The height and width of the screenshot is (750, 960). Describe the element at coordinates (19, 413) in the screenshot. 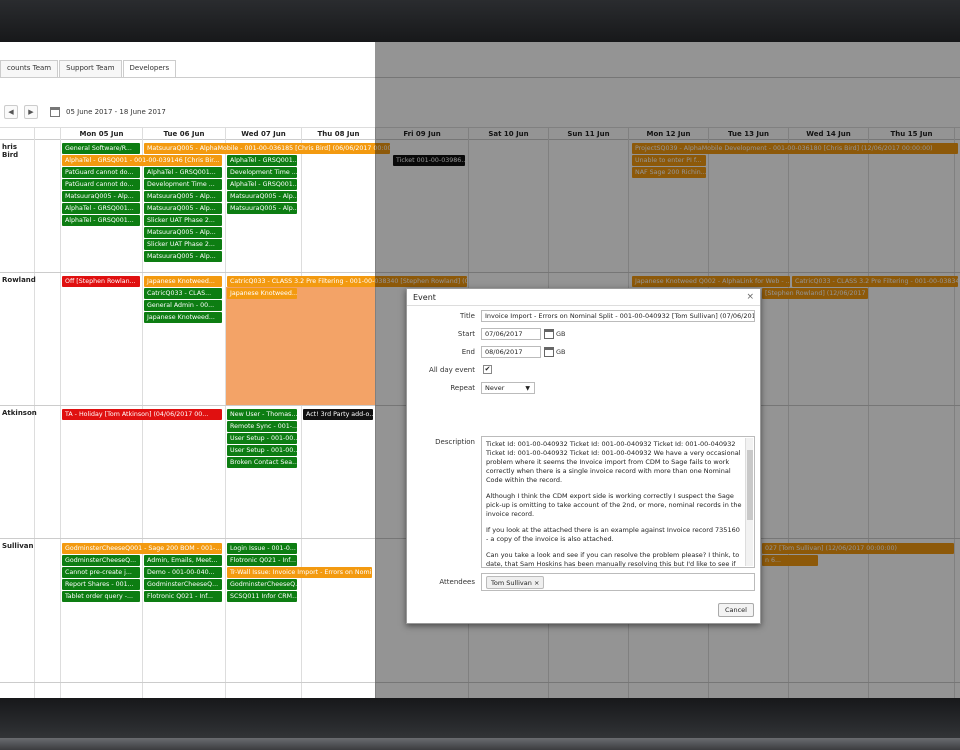

I see `resource-name: Atkinson` at that location.